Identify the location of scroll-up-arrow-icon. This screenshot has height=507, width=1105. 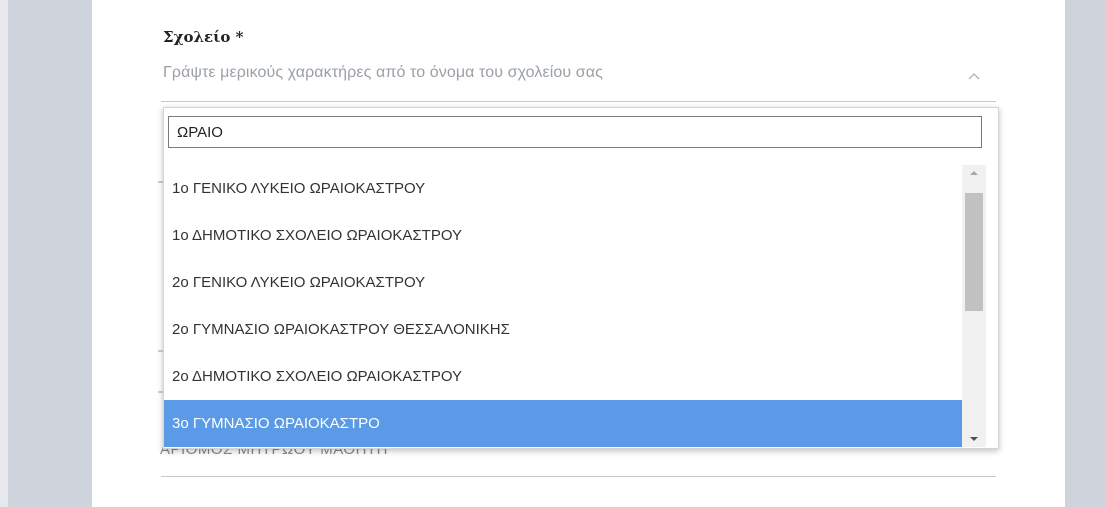
(974, 173).